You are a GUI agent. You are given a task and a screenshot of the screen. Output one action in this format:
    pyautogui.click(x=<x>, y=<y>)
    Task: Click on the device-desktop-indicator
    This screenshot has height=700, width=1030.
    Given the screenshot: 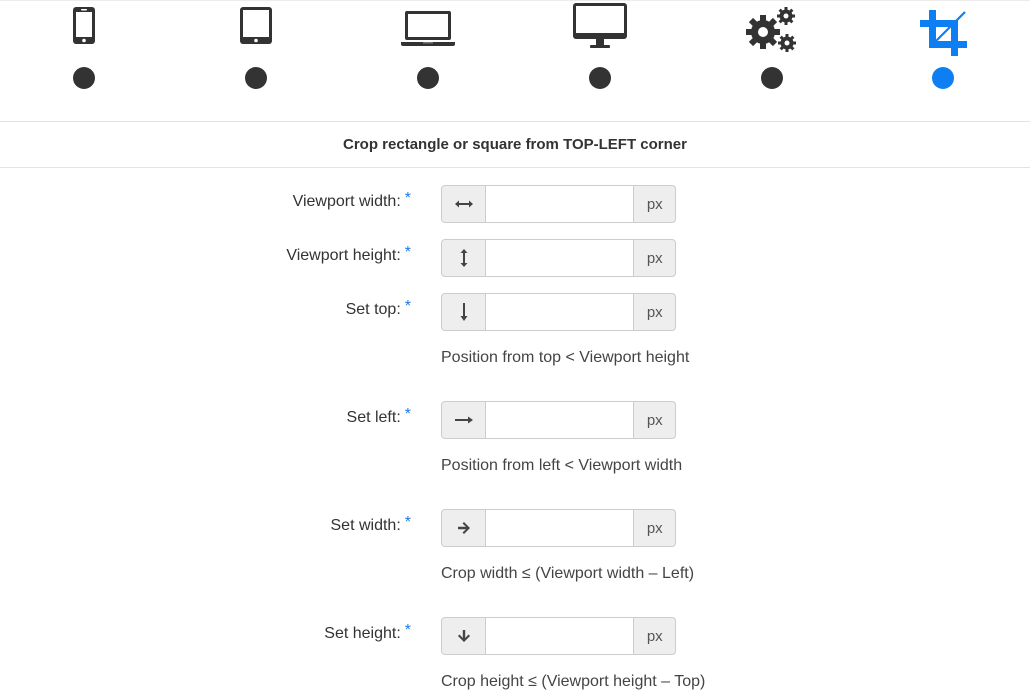 What is the action you would take?
    pyautogui.click(x=600, y=78)
    